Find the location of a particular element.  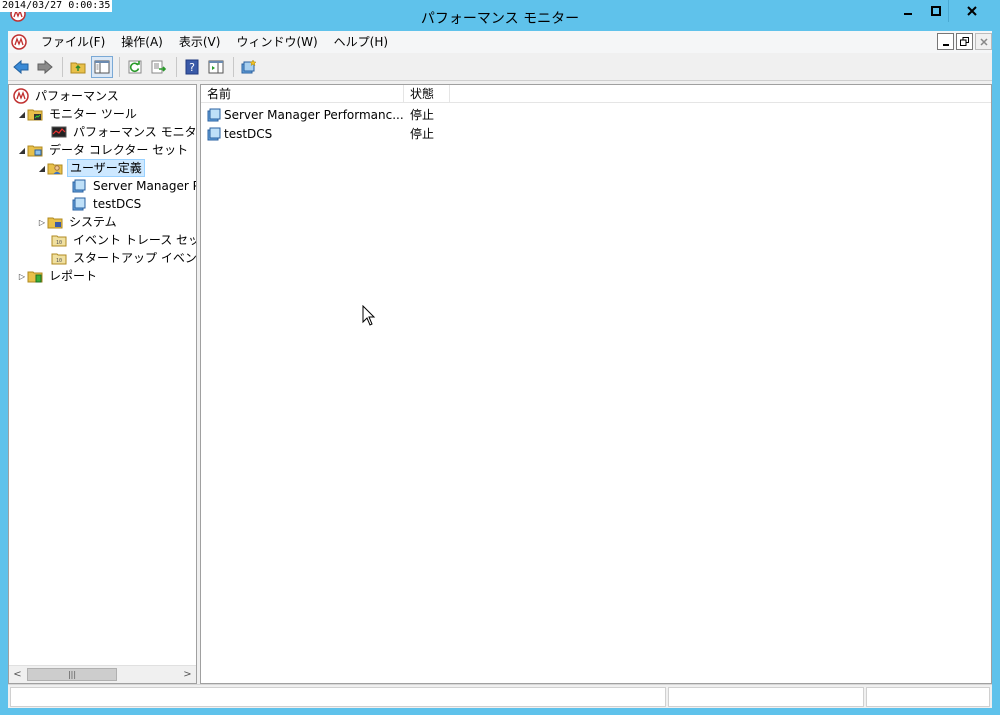

tree-horizontal-scrollbar: < ||| > is located at coordinates (102, 674).